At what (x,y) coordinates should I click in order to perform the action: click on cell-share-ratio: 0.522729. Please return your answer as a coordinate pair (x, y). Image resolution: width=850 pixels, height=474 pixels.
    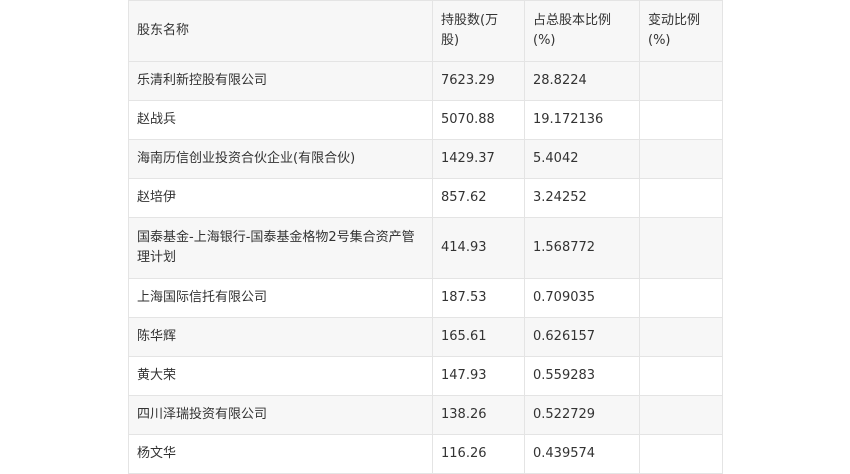
    Looking at the image, I should click on (582, 415).